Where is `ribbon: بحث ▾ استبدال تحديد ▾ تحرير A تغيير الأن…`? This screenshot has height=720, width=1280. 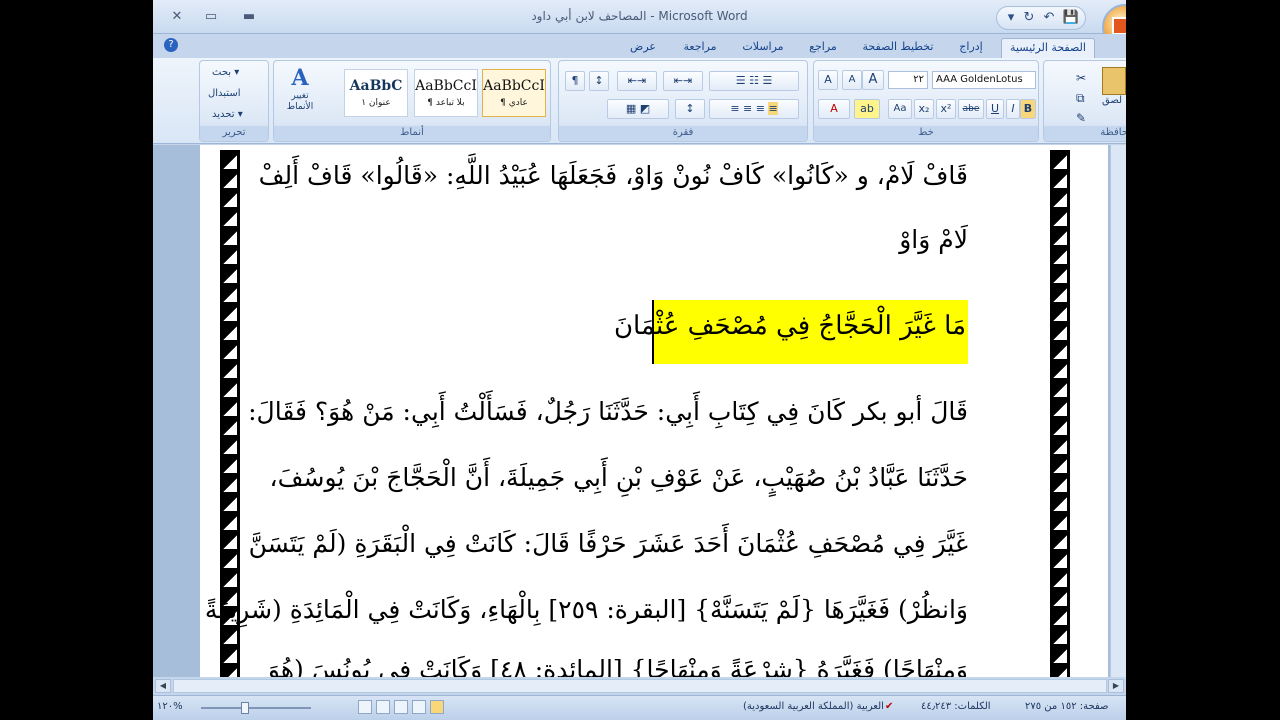 ribbon: بحث ▾ استبدال تحديد ▾ تحرير A تغيير الأن… is located at coordinates (639, 101).